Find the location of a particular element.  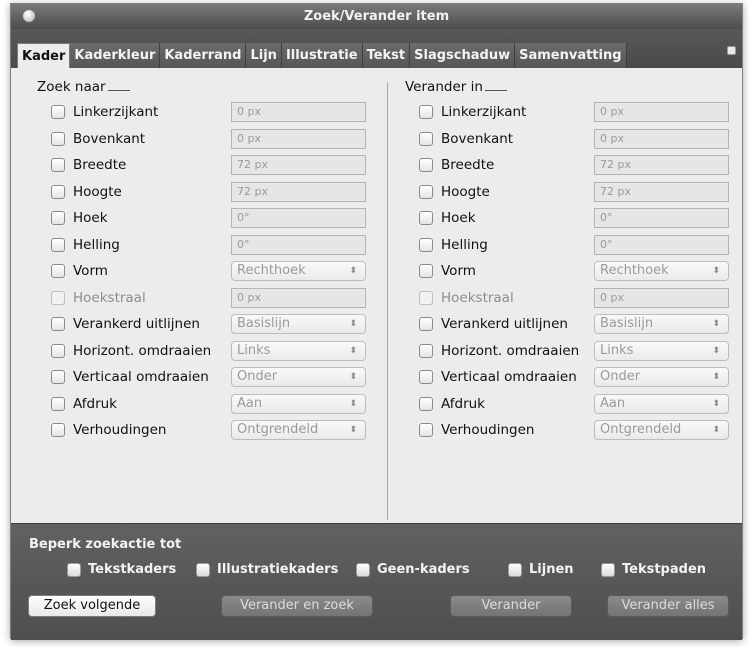

filter-tekstpaden: Tekstpaden is located at coordinates (653, 569).